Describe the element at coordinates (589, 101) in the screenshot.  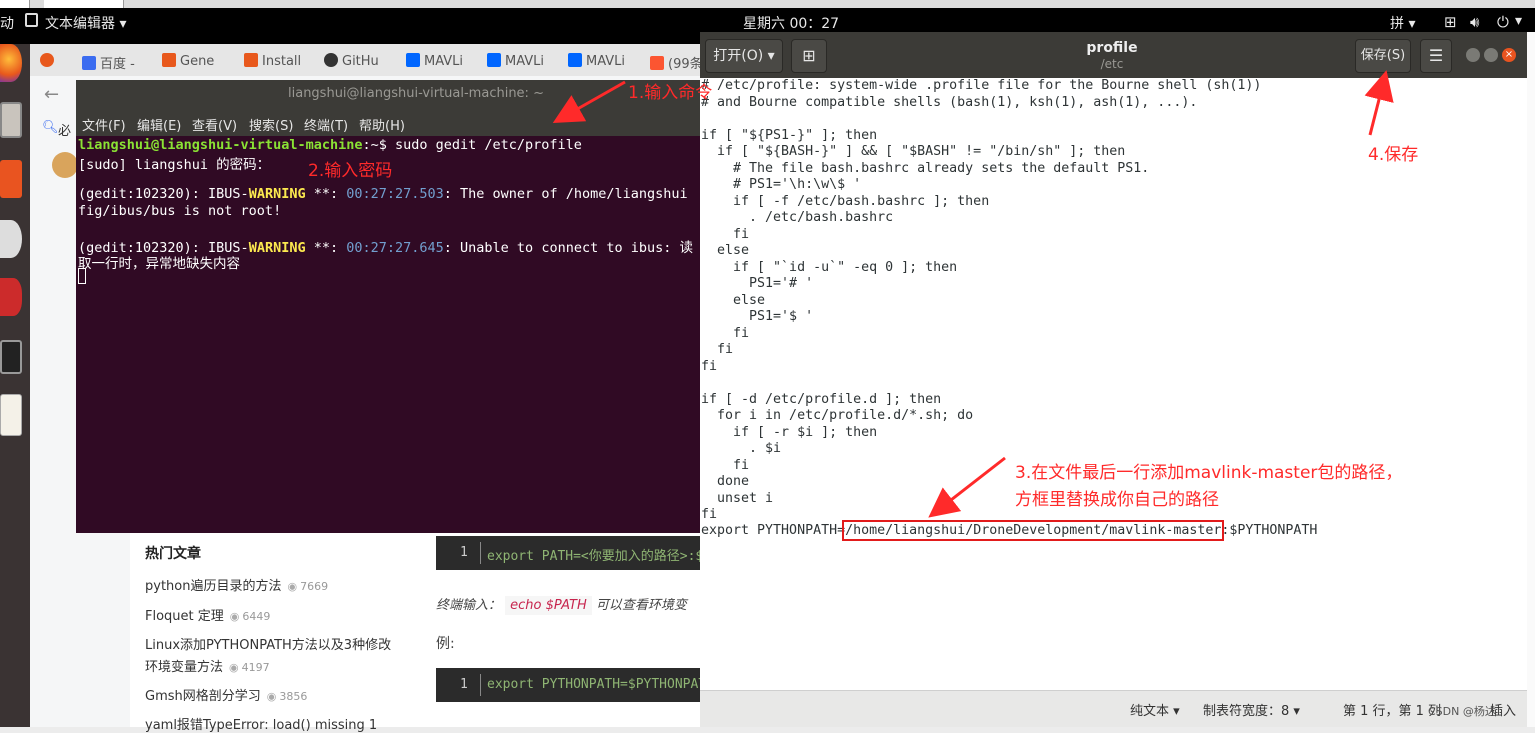
I see `arrow-step1` at that location.